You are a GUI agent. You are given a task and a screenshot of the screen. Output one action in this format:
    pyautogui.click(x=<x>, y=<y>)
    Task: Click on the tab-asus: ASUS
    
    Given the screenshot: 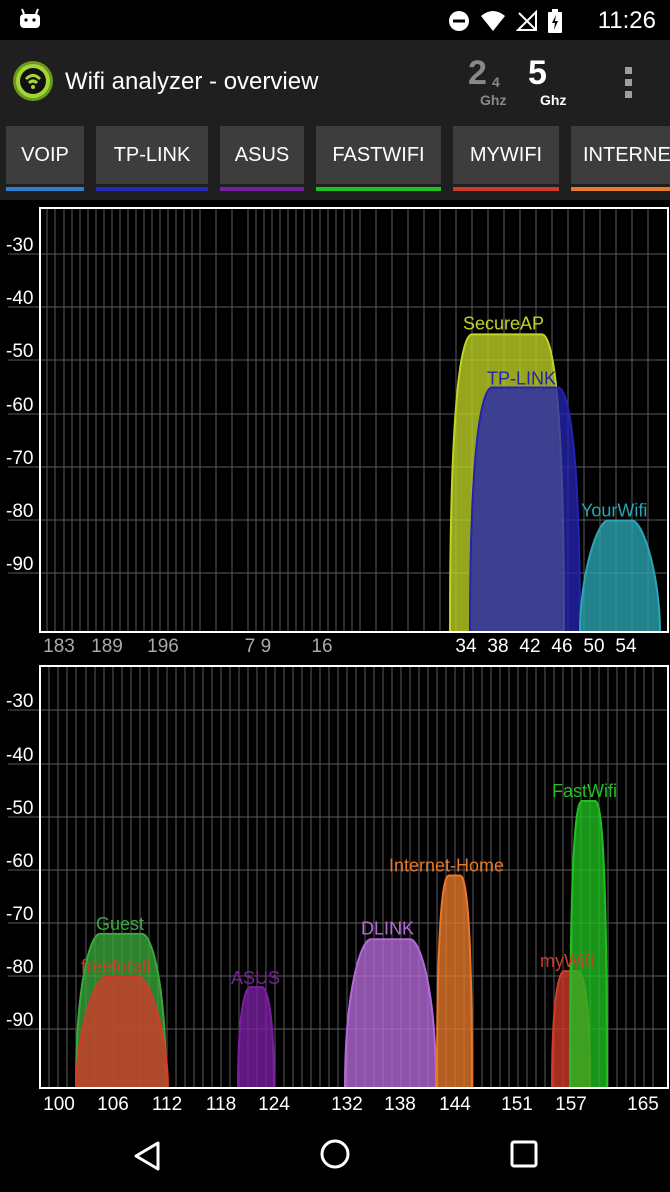 What is the action you would take?
    pyautogui.click(x=262, y=158)
    